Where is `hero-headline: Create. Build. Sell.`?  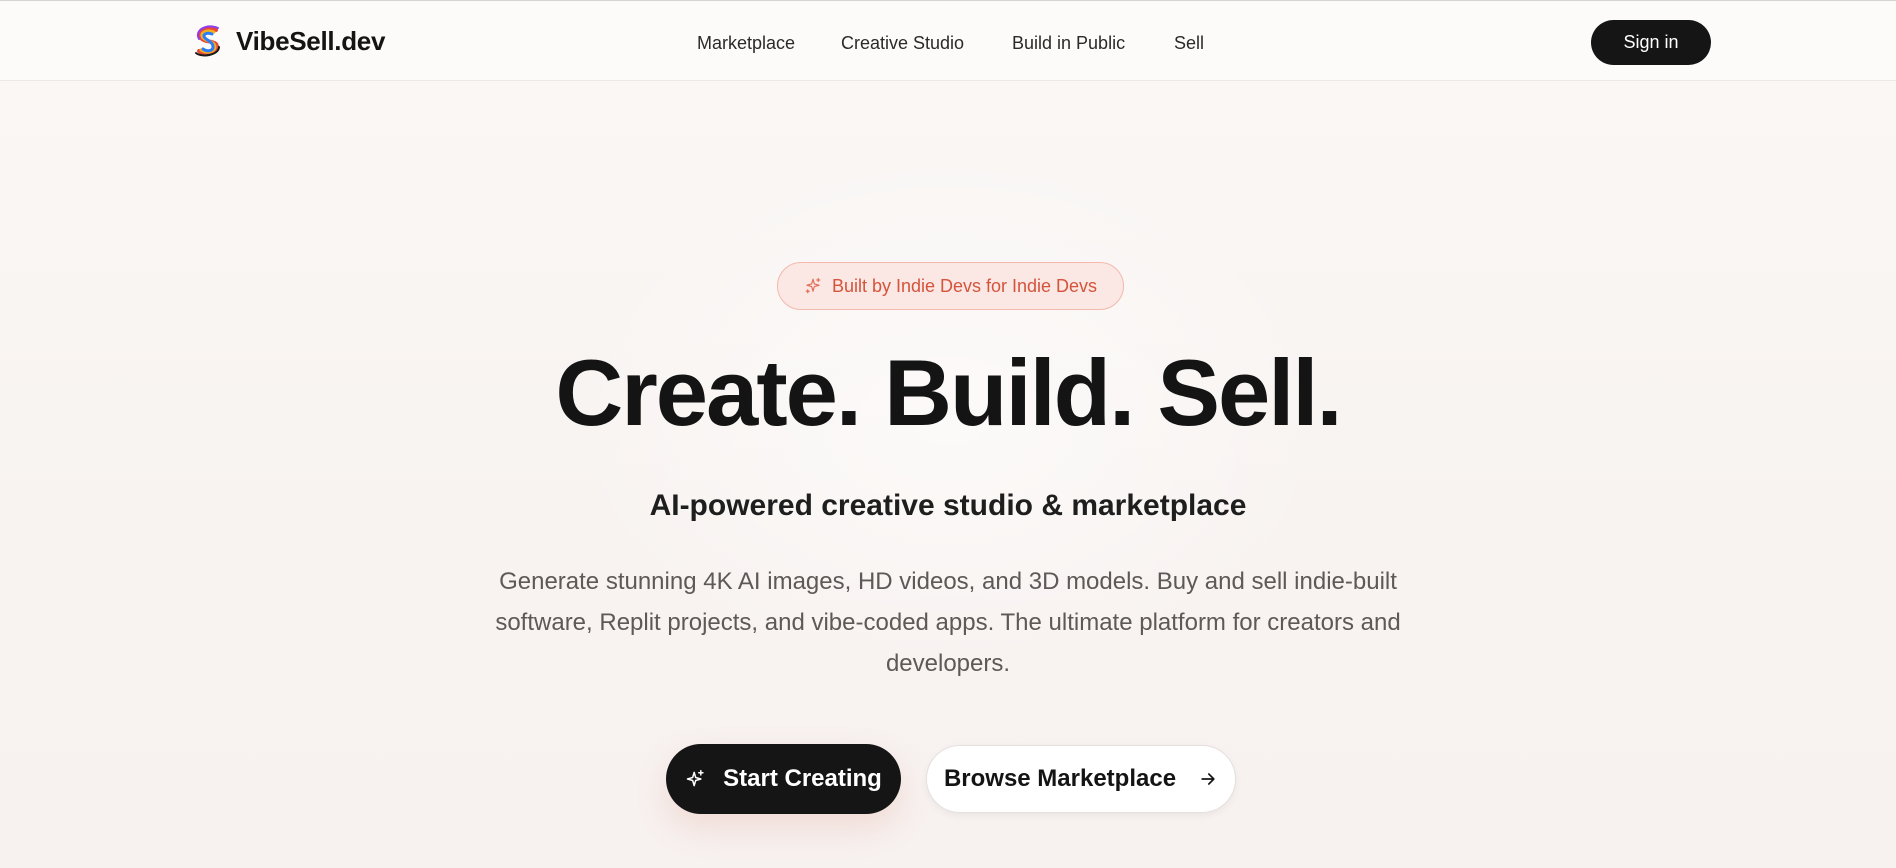 hero-headline: Create. Build. Sell. is located at coordinates (948, 392).